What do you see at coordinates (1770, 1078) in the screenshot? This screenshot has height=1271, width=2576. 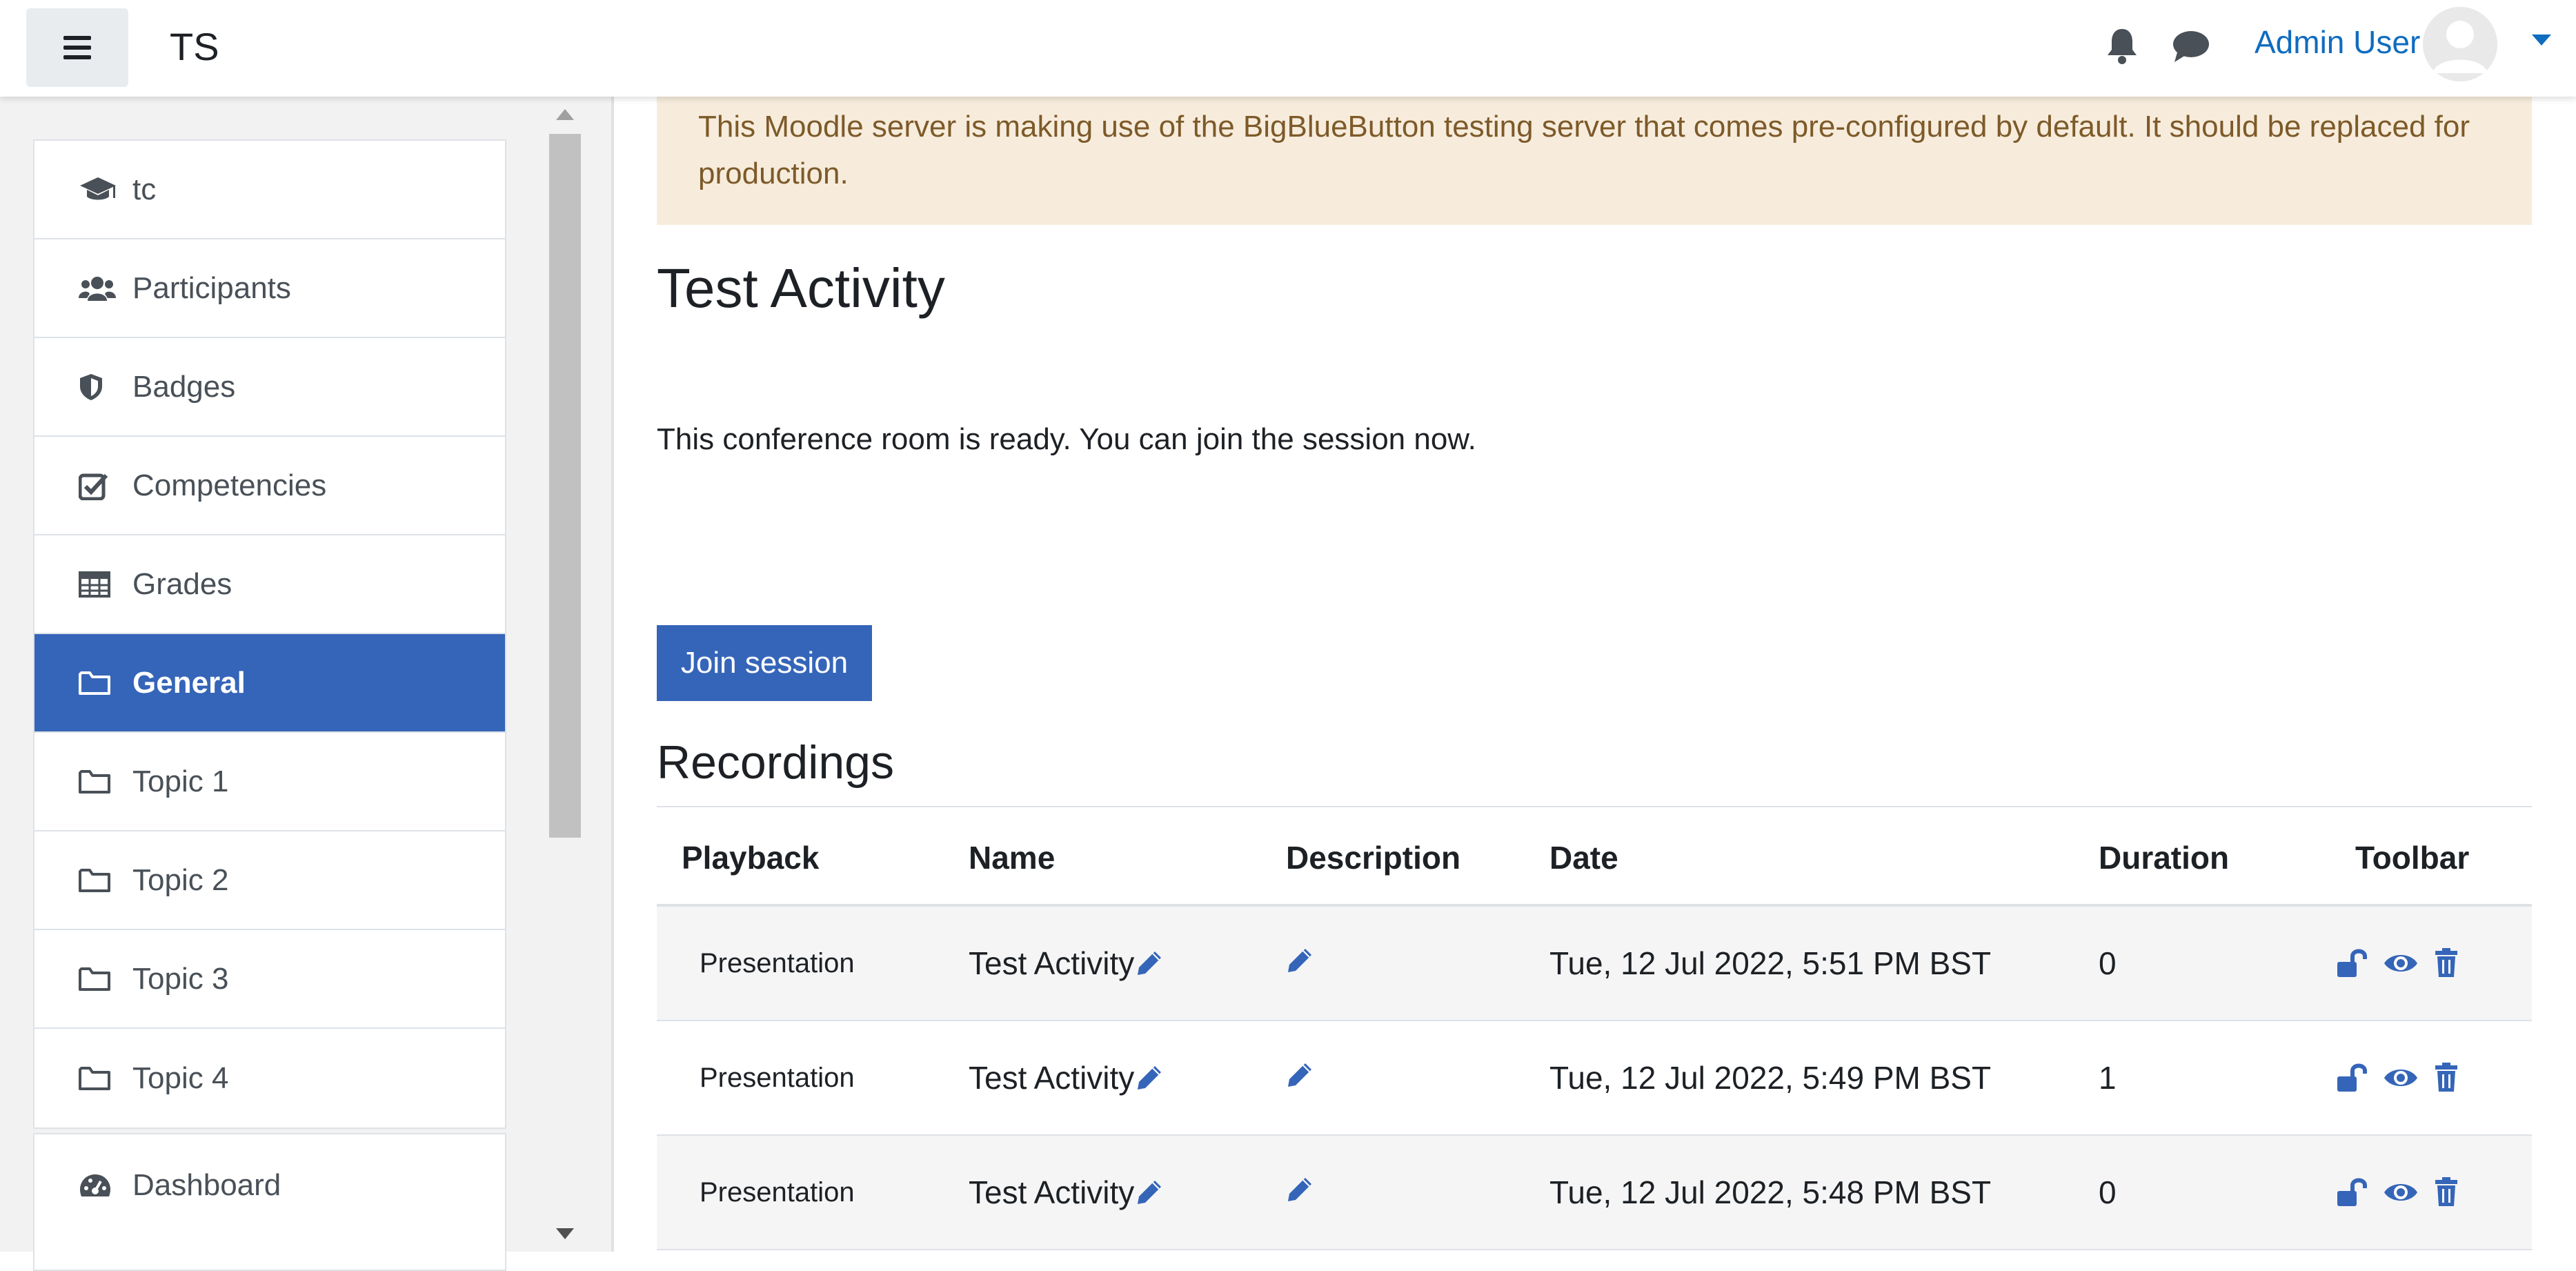 I see `recording-date: Tue, 12 Jul 2022, 5:49 PM BST` at bounding box center [1770, 1078].